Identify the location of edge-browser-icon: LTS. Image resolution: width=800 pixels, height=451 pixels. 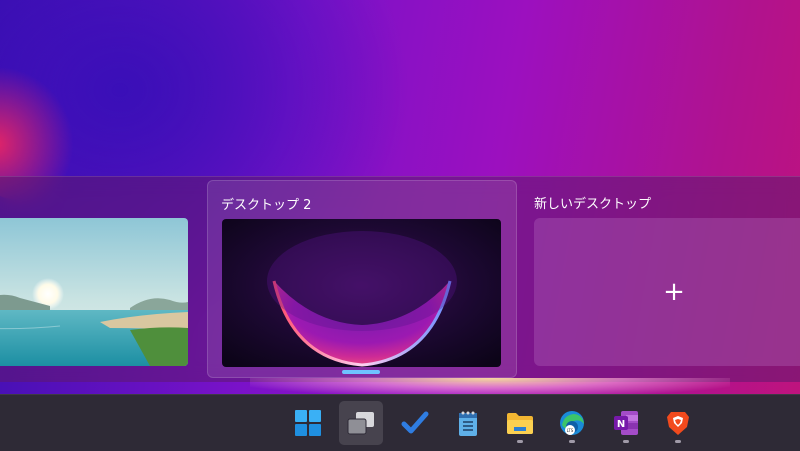
(572, 423).